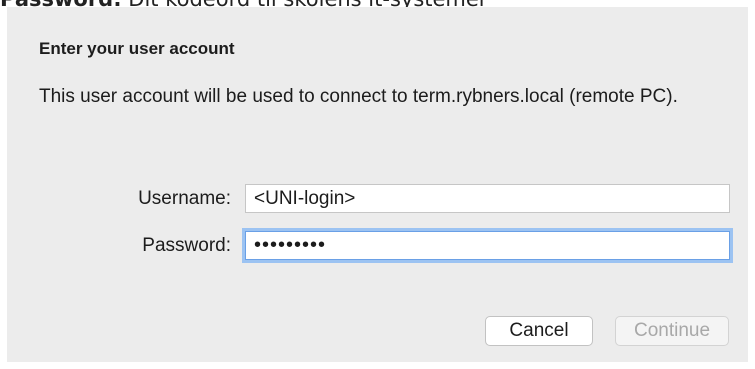  Describe the element at coordinates (672, 331) in the screenshot. I see `continue-button: Continue` at that location.